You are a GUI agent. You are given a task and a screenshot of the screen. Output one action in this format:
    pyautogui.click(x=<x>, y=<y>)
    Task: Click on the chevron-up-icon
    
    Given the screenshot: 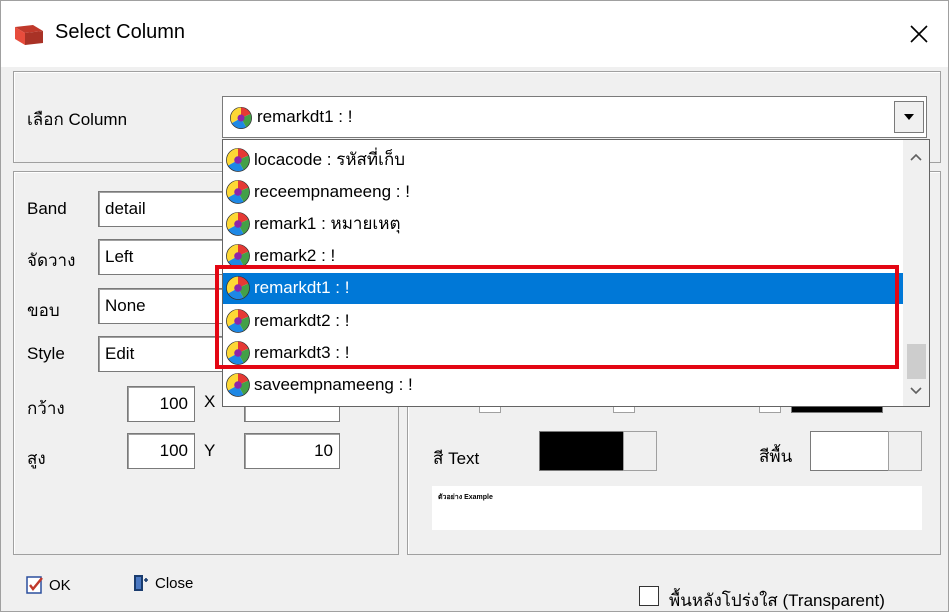 What is the action you would take?
    pyautogui.click(x=916, y=157)
    